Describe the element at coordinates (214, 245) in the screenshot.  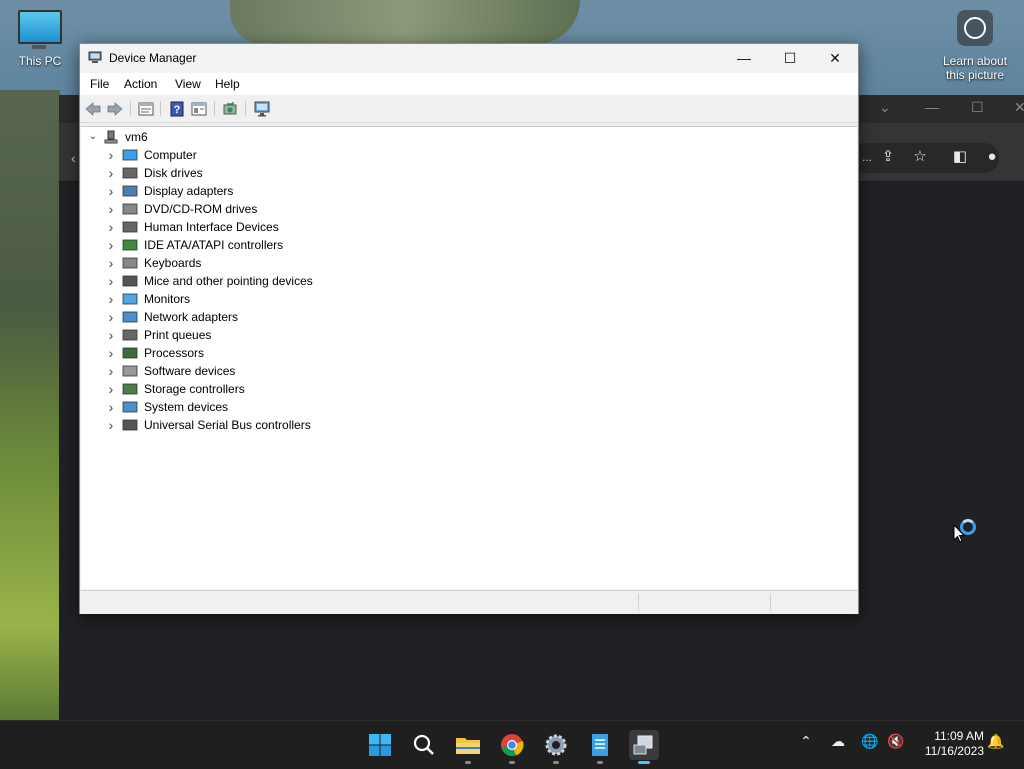
I see `tree-category-label: IDE ATA/ATAPI controllers` at that location.